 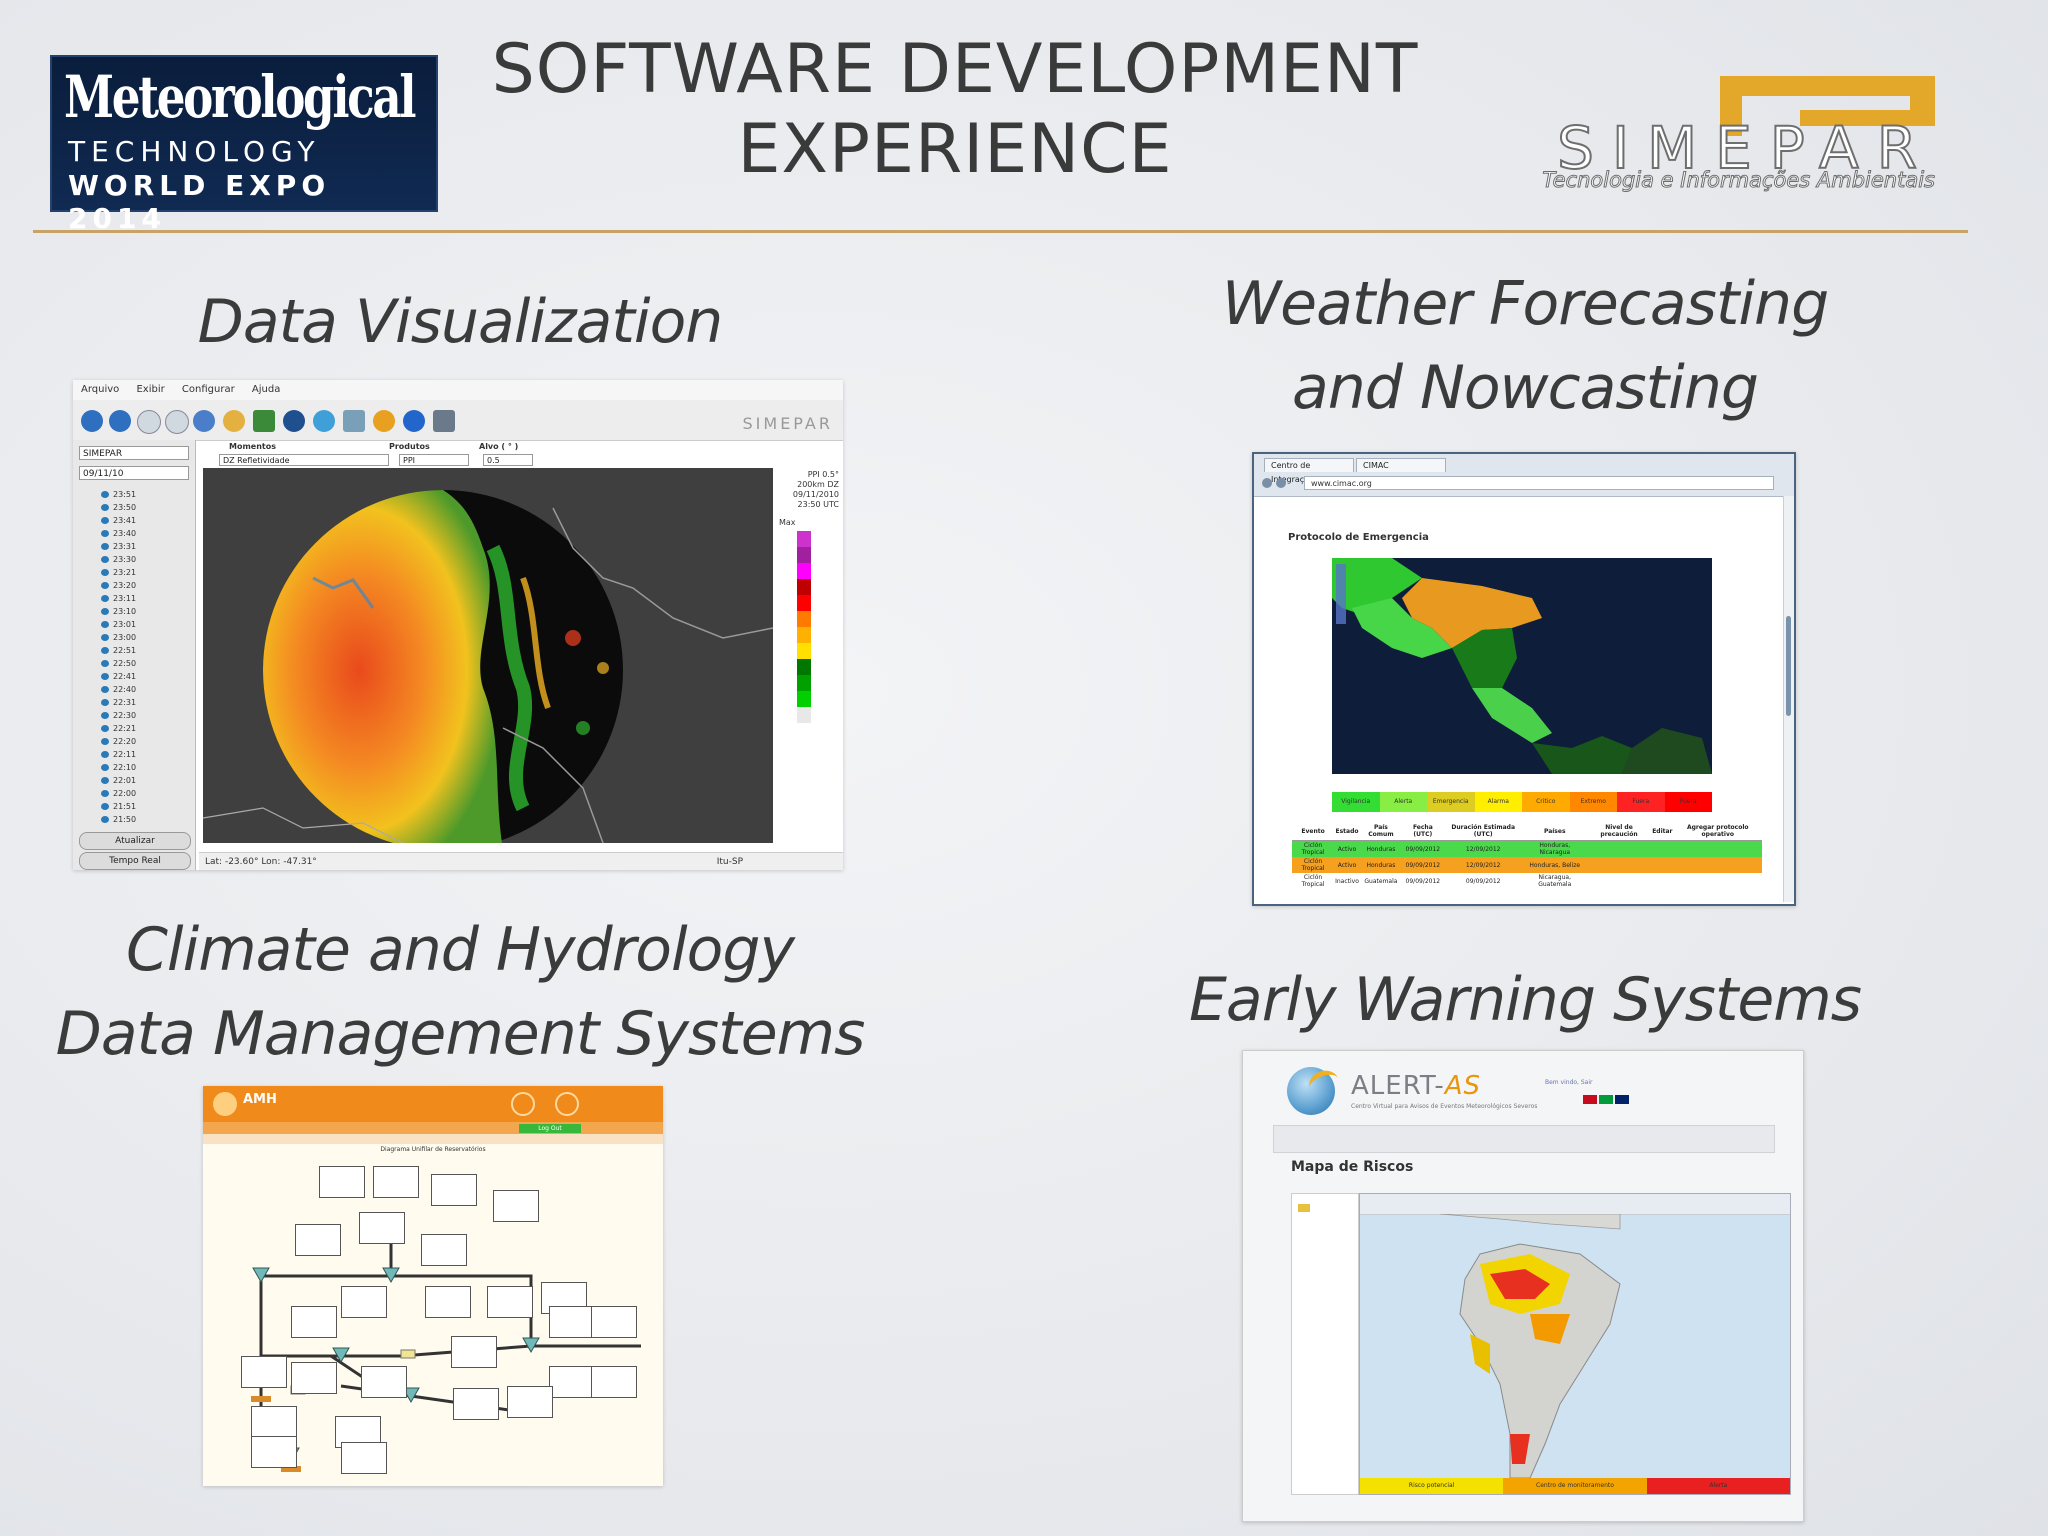 I want to click on time-item: 22:40, so click(x=146, y=689).